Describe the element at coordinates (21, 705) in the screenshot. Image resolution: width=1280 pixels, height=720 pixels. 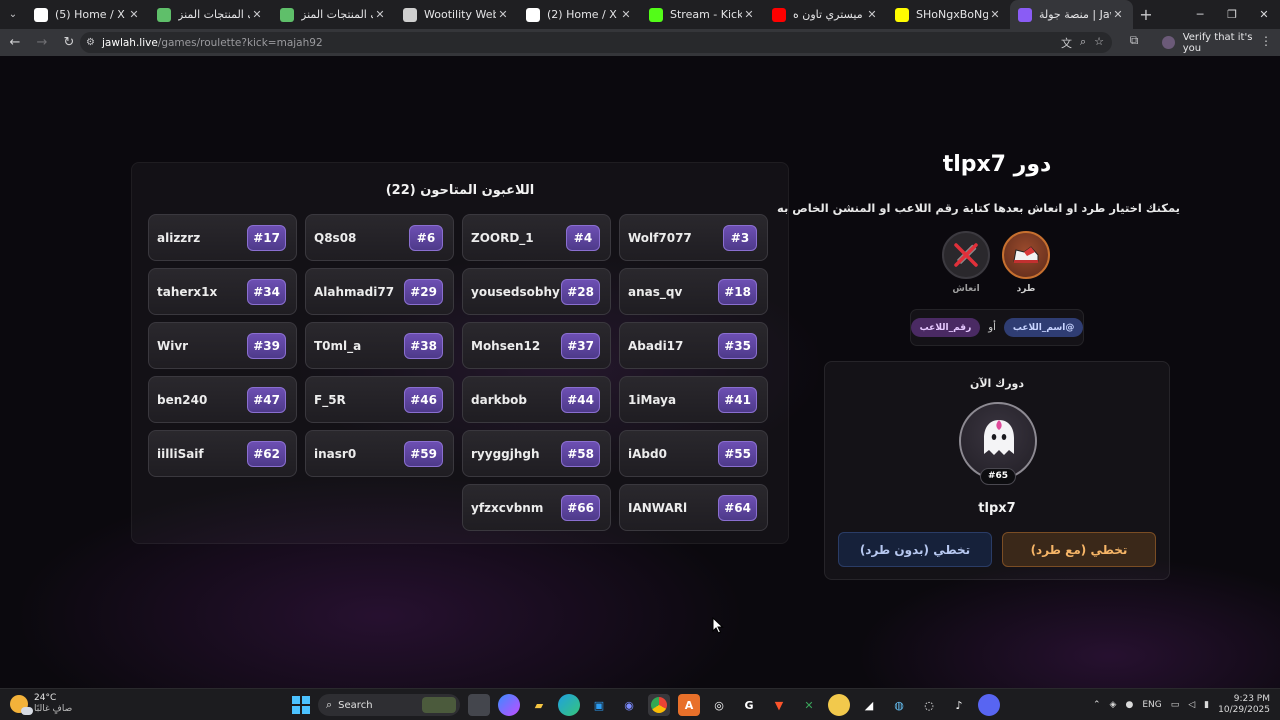
I see `weather-sun-icon` at that location.